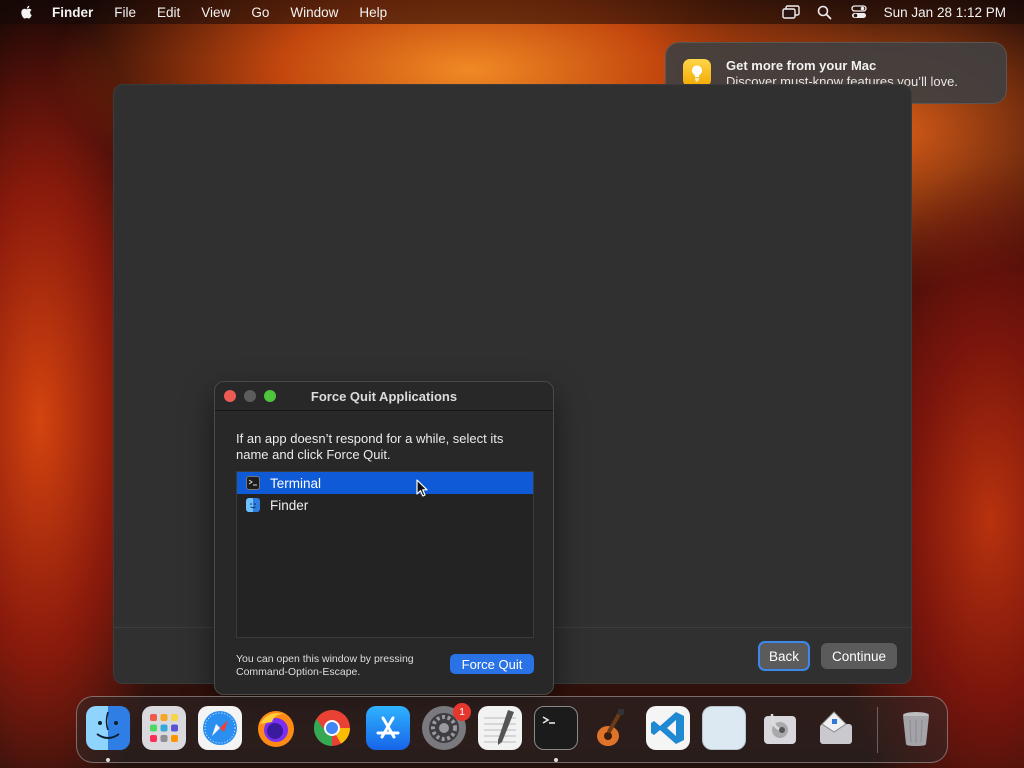 This screenshot has width=1024, height=768. What do you see at coordinates (945, 12) in the screenshot?
I see `menu-clock: Sun Jan 28 1:12 PM` at bounding box center [945, 12].